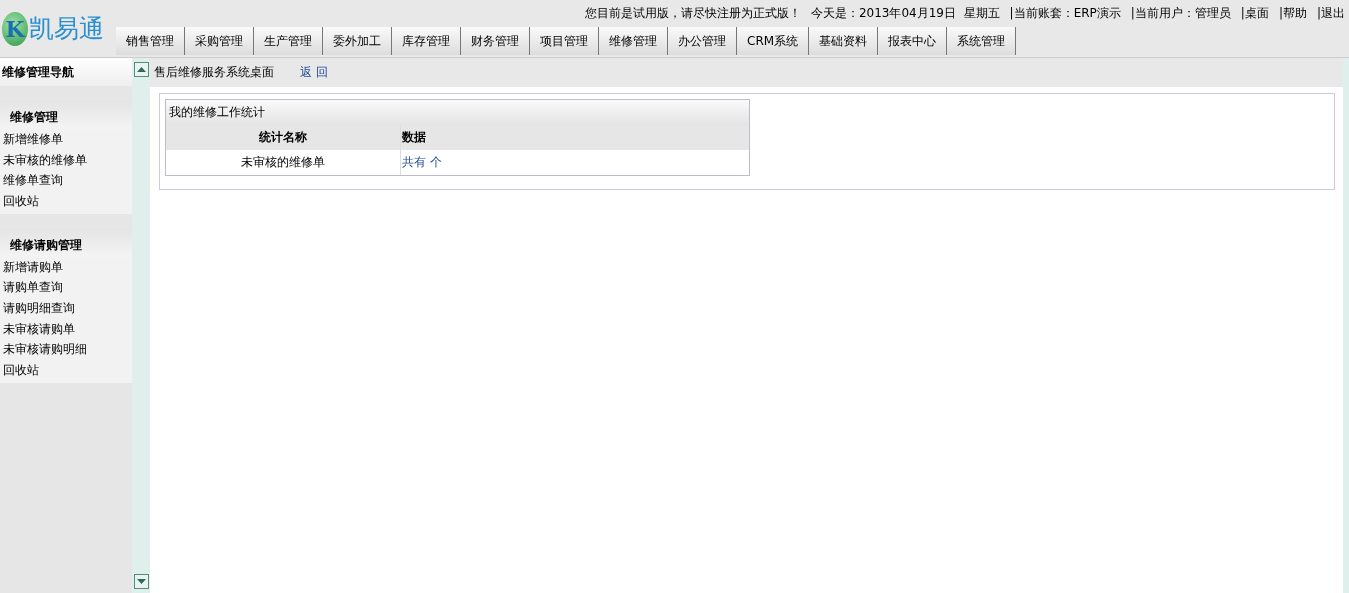  Describe the element at coordinates (66, 267) in the screenshot. I see `nav-item: 新增请购单` at that location.